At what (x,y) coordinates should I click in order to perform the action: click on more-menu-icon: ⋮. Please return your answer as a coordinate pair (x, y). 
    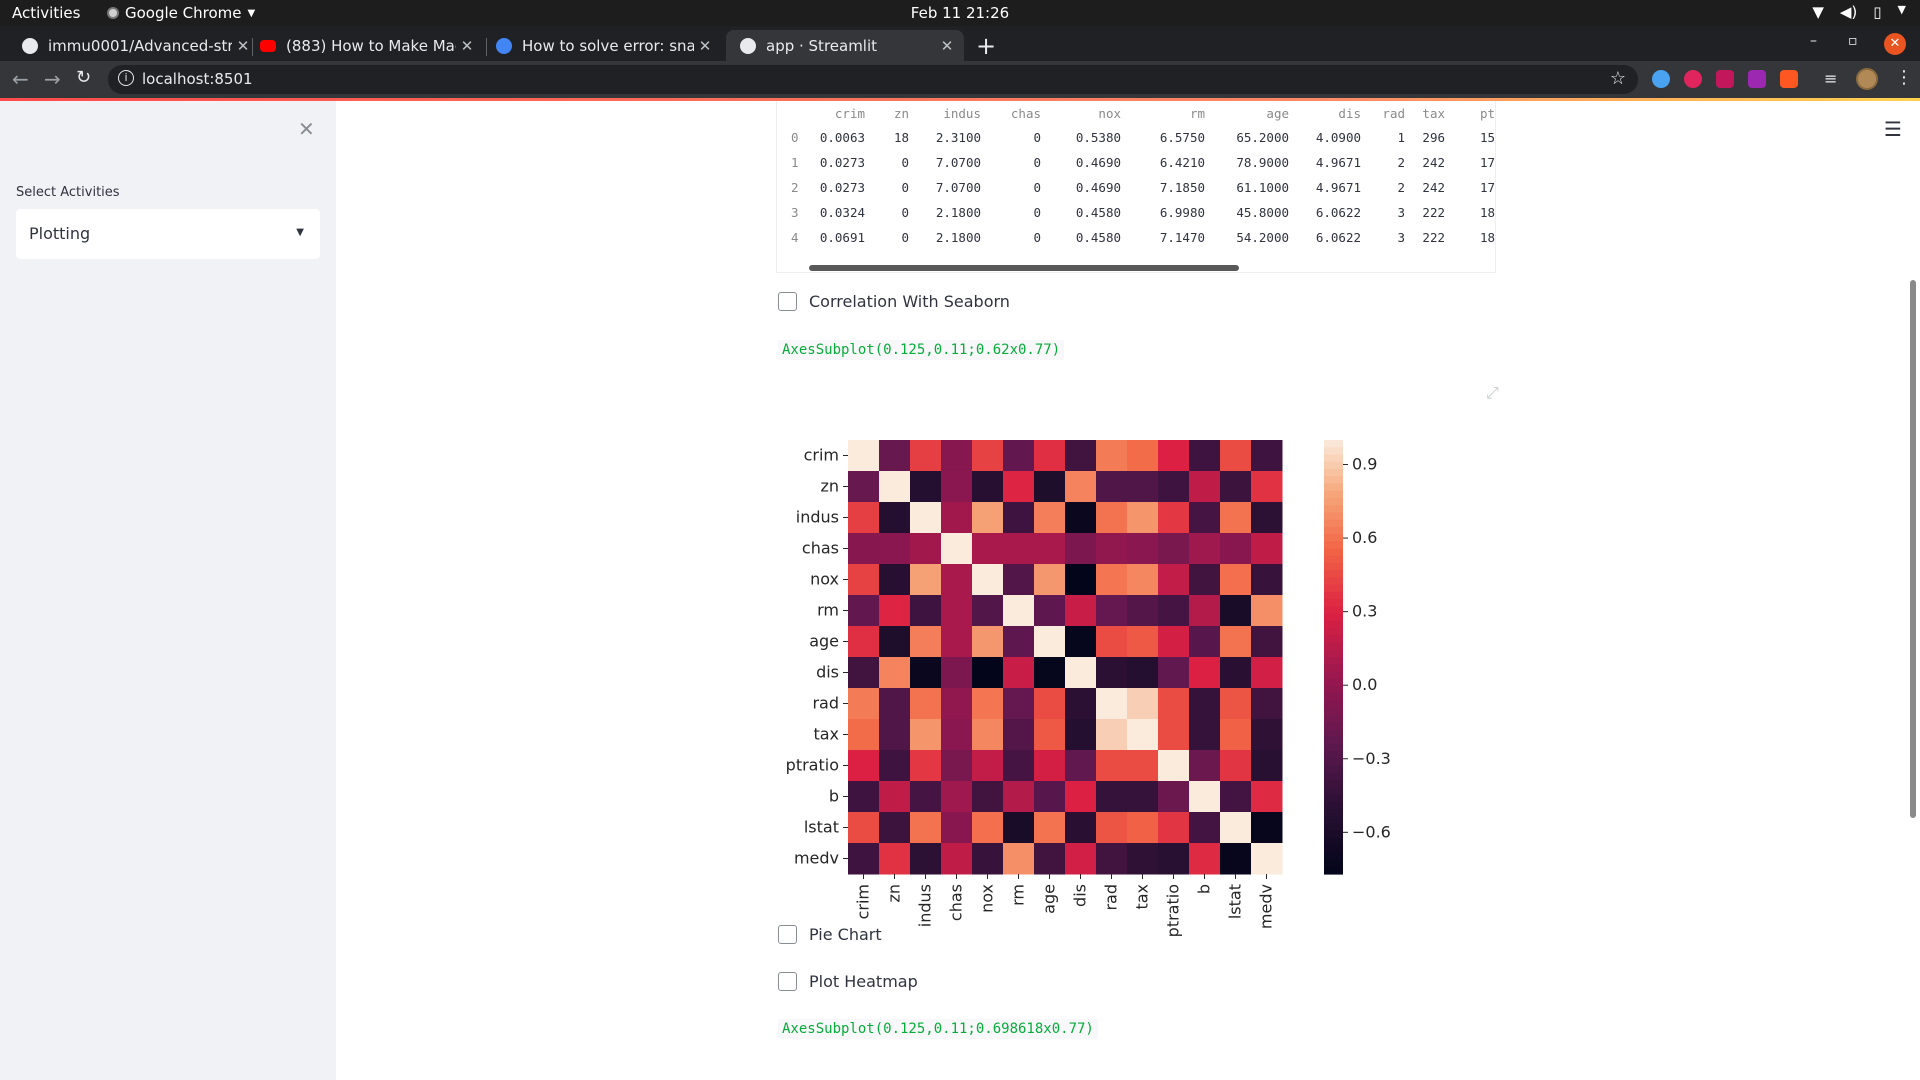
    Looking at the image, I should click on (1904, 77).